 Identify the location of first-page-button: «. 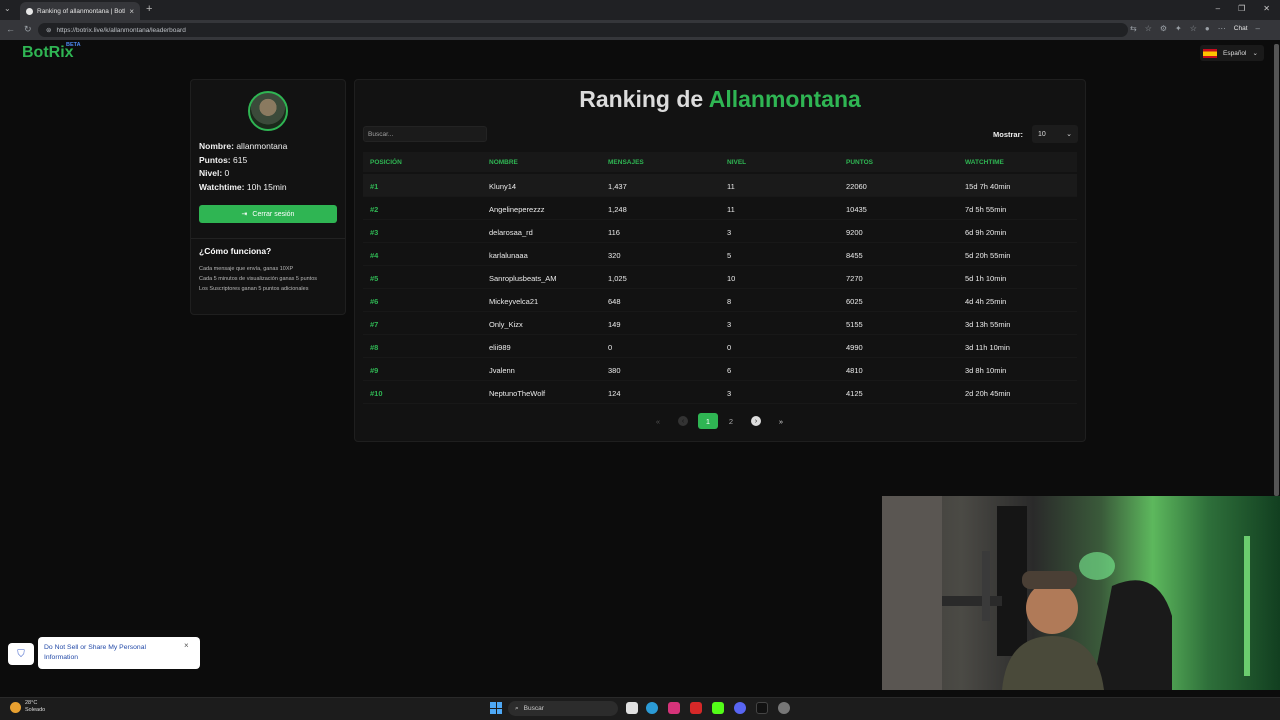
(658, 421).